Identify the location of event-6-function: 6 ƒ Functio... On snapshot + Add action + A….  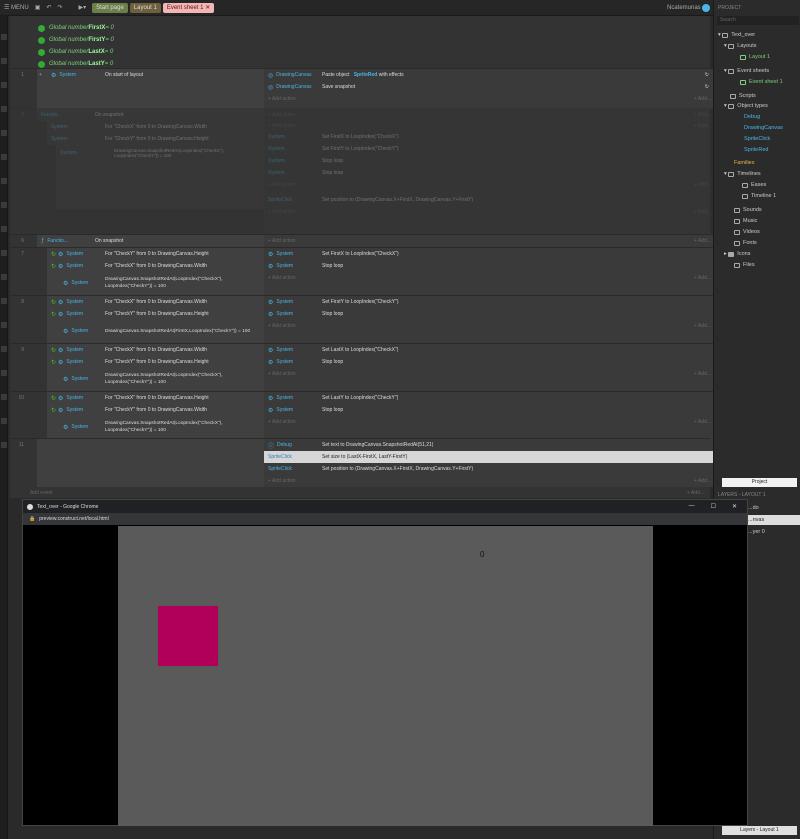
(363, 240).